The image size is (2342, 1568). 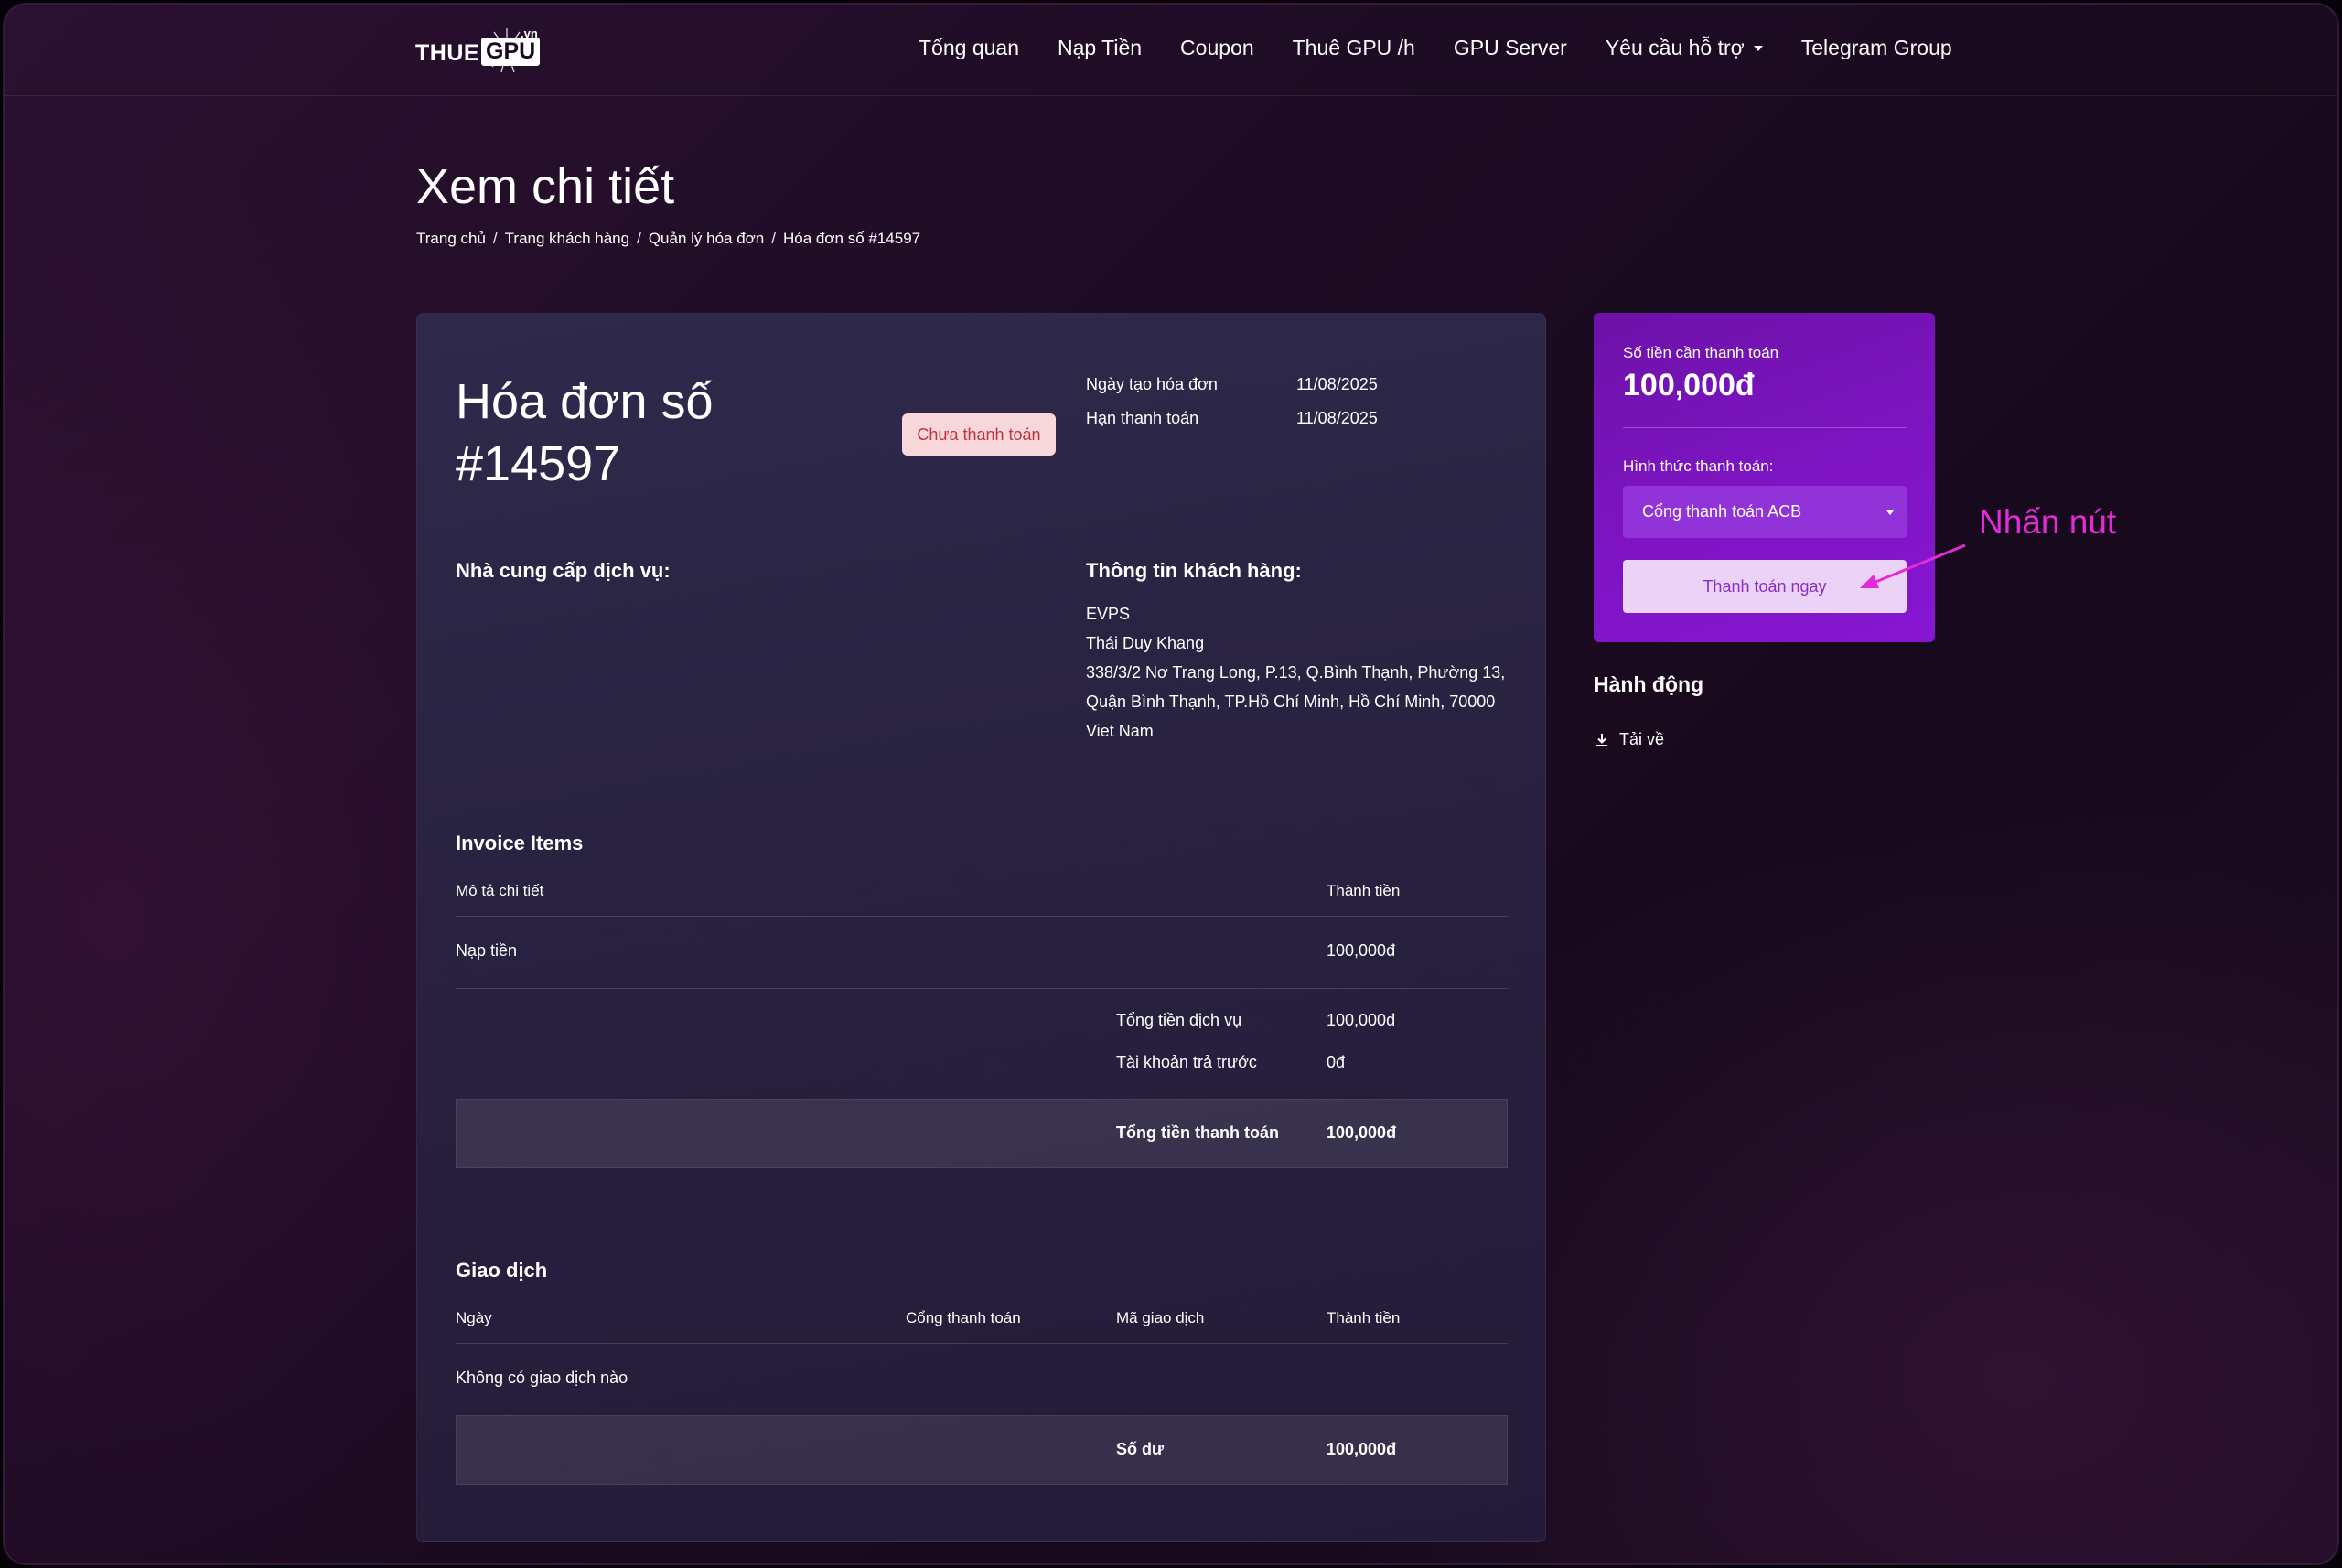 I want to click on download-link: Tải về, so click(x=1629, y=739).